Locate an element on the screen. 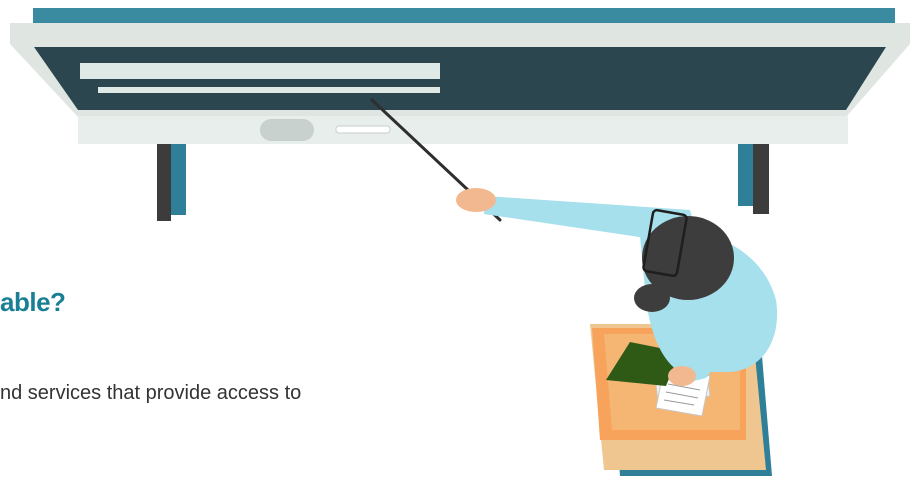 This screenshot has width=921, height=484. whiteboard-top-strip is located at coordinates (464, 16).